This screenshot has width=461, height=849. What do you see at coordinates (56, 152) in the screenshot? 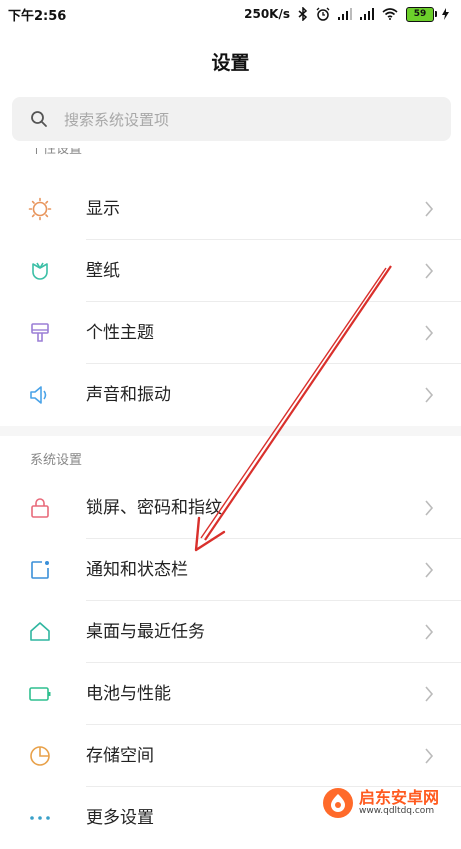
I see `section-header-personal-label: 个性设置` at bounding box center [56, 152].